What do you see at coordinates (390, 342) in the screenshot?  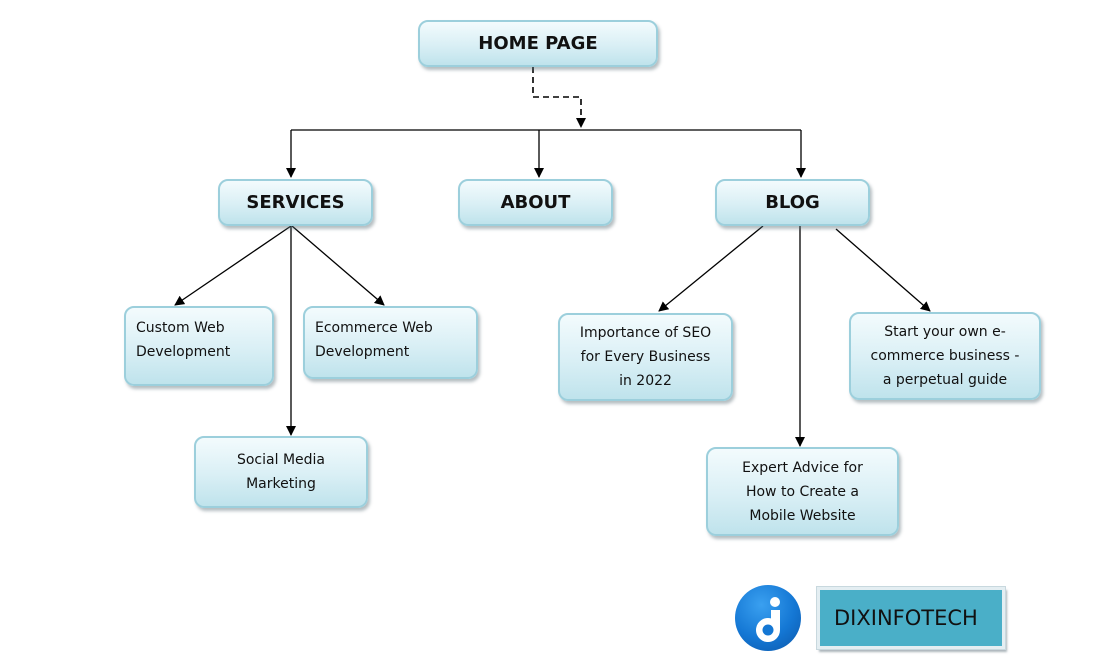 I see `node-ecommerce-web-development: Ecommerce Web Development` at bounding box center [390, 342].